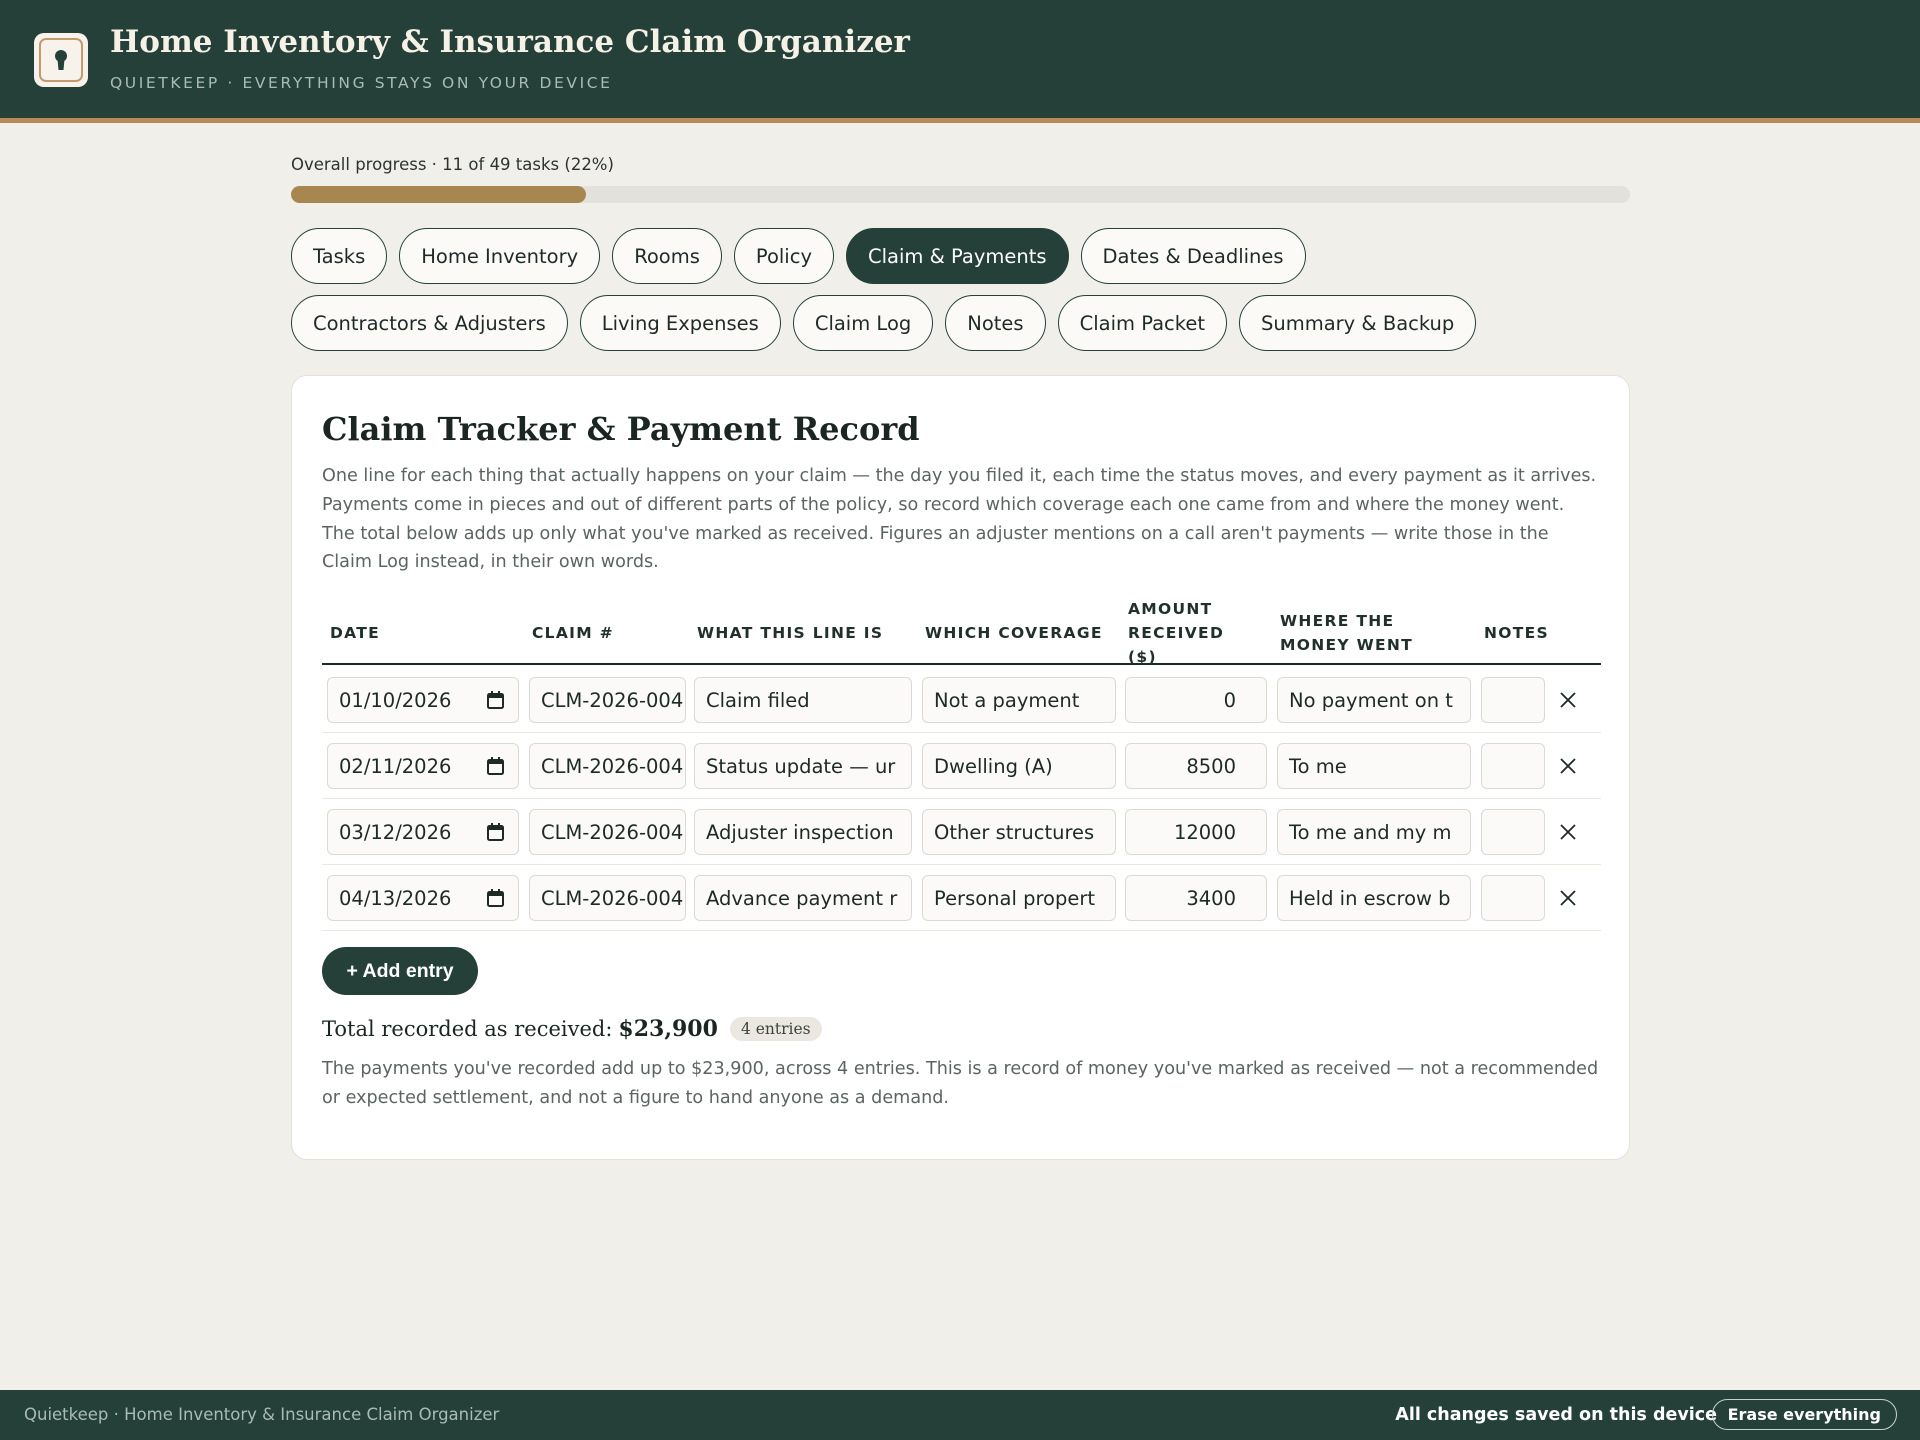 Image resolution: width=1920 pixels, height=1440 pixels. What do you see at coordinates (395, 832) in the screenshot?
I see `date-value: 03/12/2026` at bounding box center [395, 832].